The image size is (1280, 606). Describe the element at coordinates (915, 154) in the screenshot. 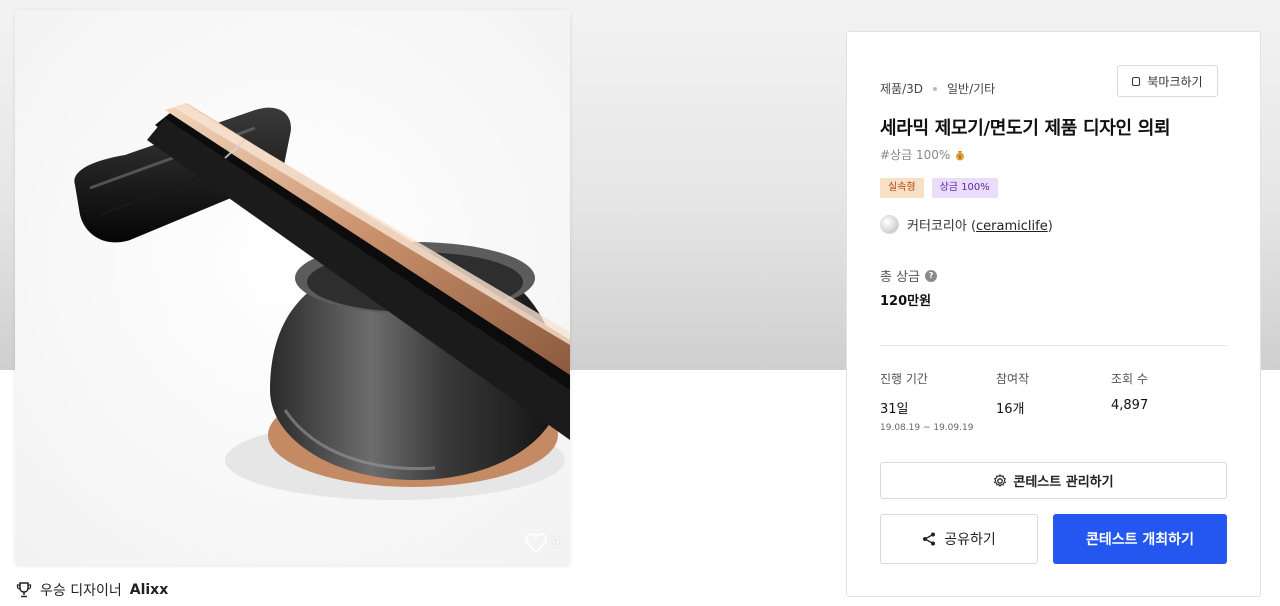

I see `hashtag-text: #상금 100%` at that location.